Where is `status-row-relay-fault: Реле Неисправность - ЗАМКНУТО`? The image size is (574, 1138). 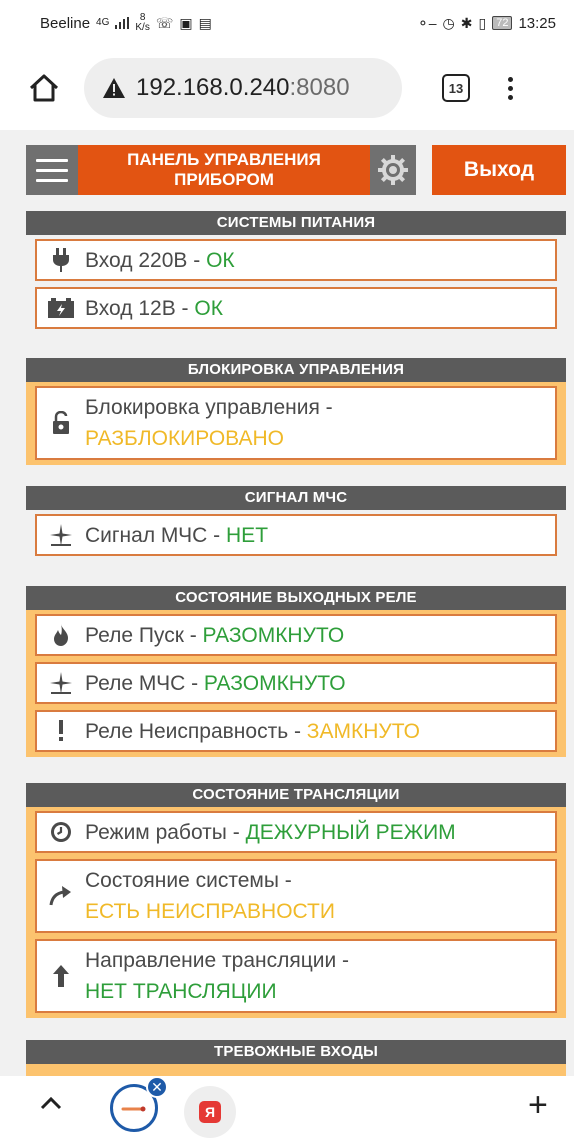 status-row-relay-fault: Реле Неисправность - ЗАМКНУТО is located at coordinates (296, 731).